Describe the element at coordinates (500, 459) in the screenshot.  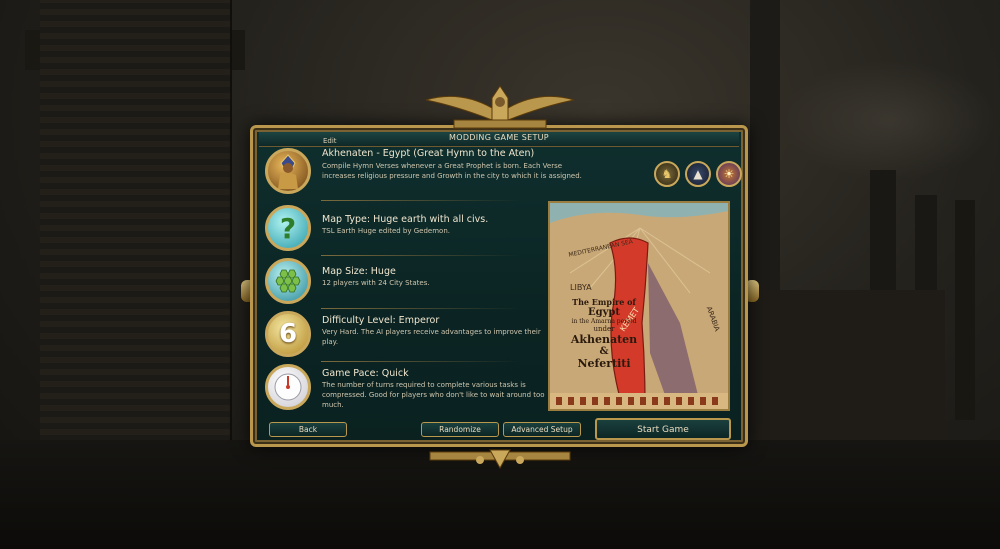
I see `bottom-crest-ornament` at that location.